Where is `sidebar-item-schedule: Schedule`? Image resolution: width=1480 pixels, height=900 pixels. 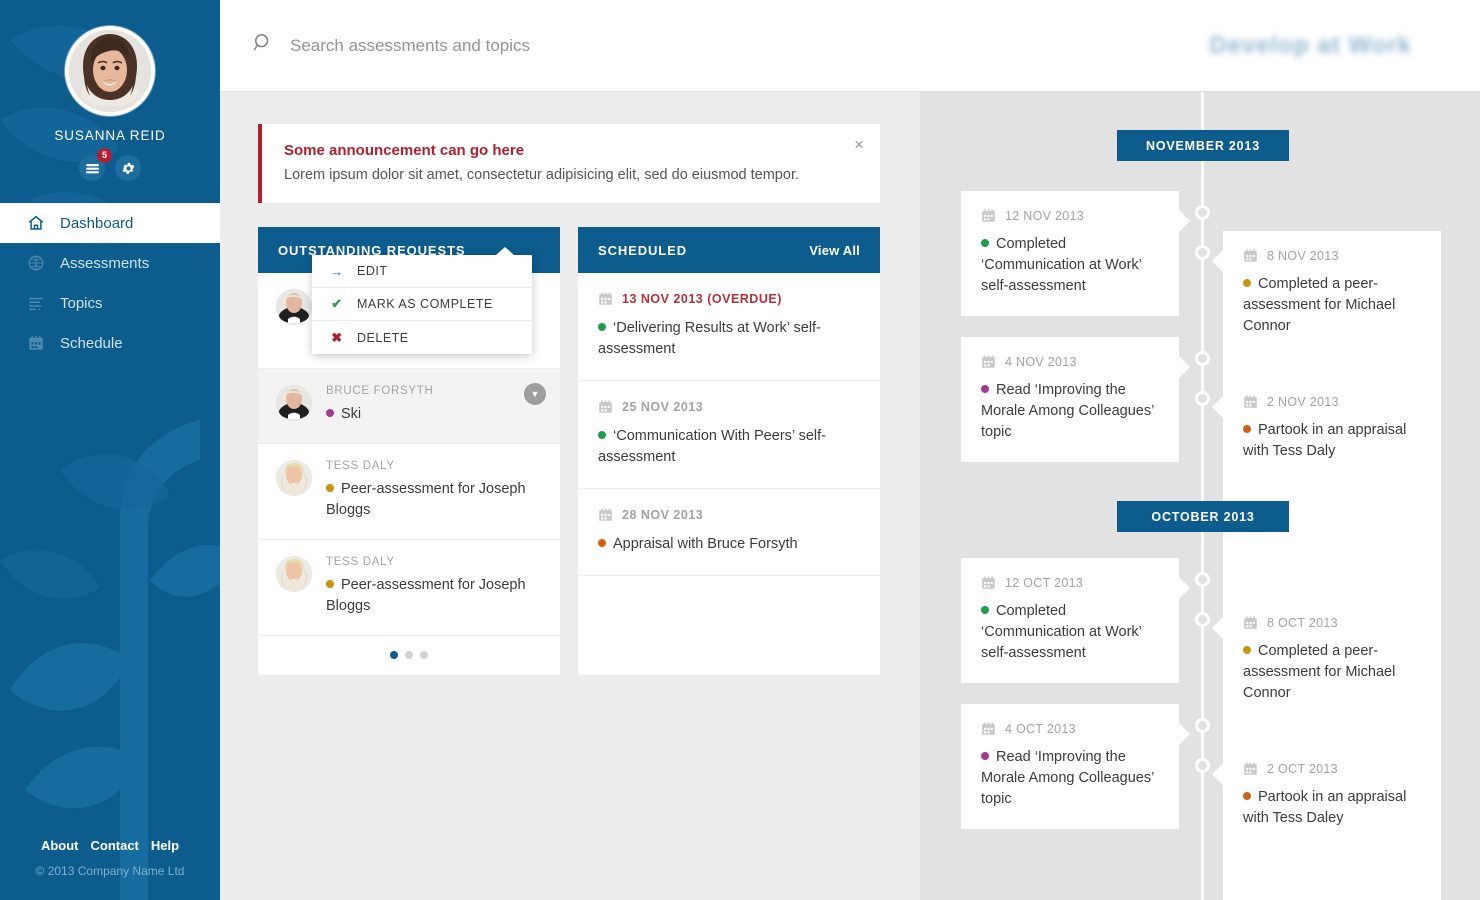 sidebar-item-schedule: Schedule is located at coordinates (110, 343).